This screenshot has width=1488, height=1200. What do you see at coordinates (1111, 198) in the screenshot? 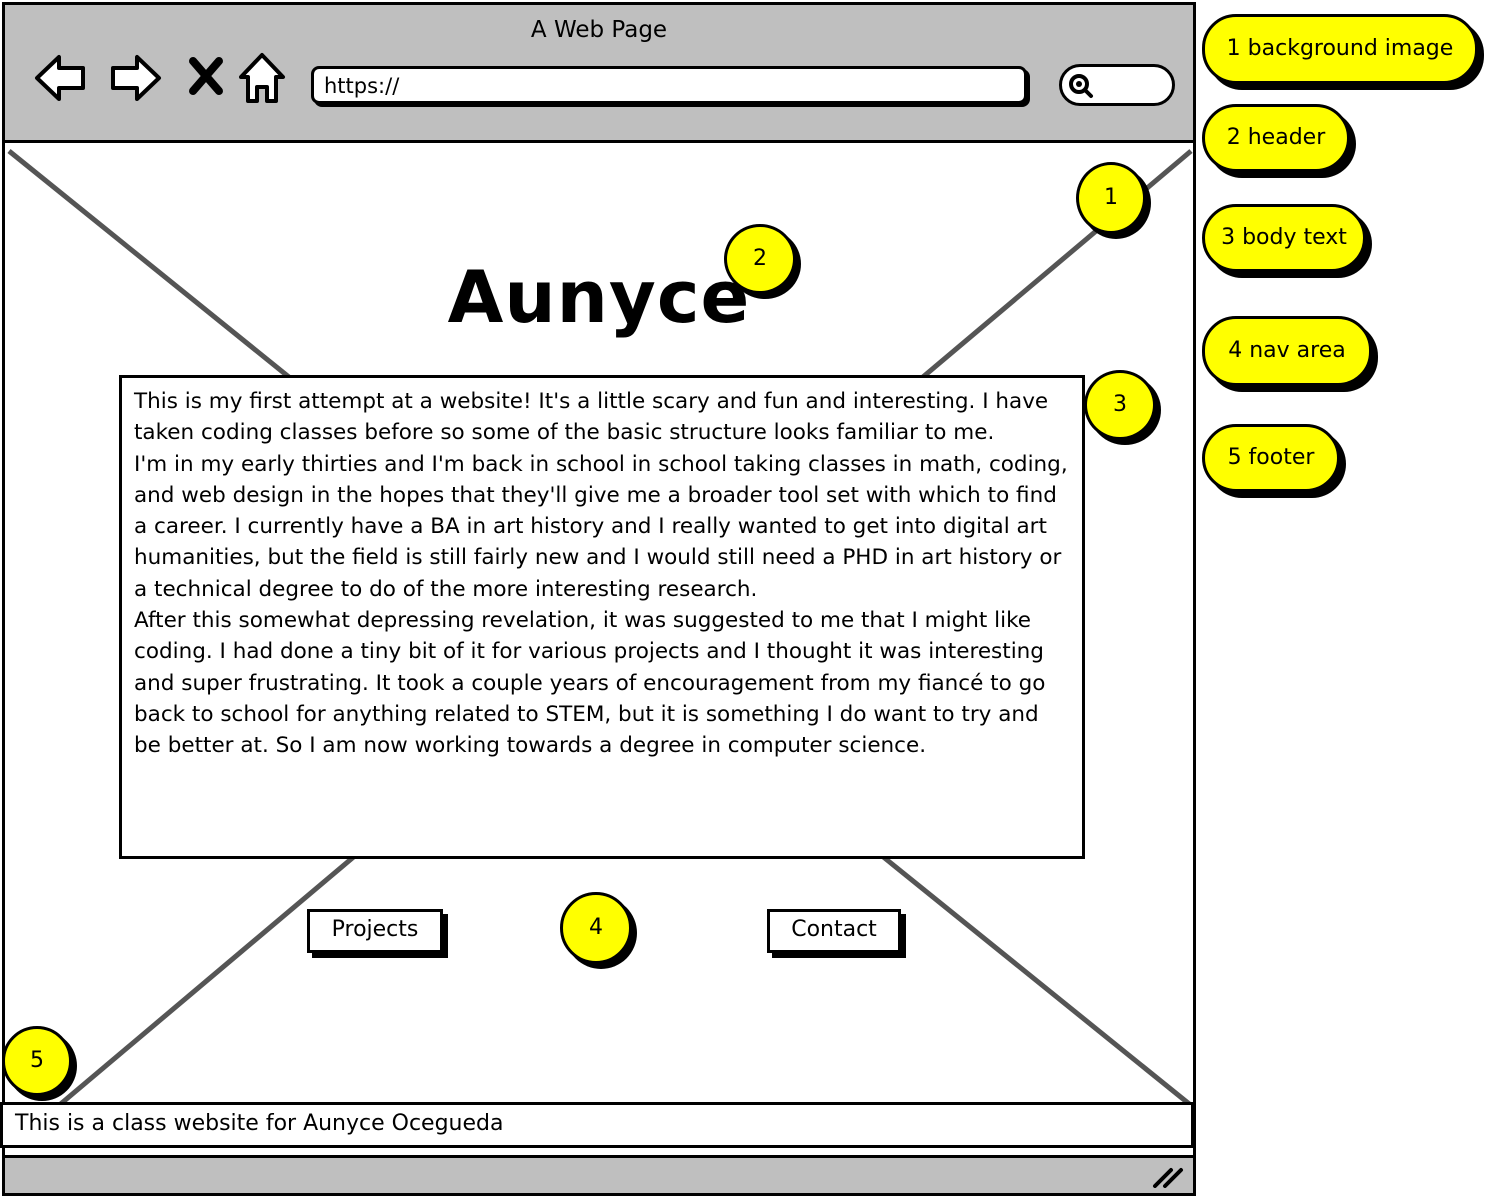
I see `annotation-badge-1: 1` at bounding box center [1111, 198].